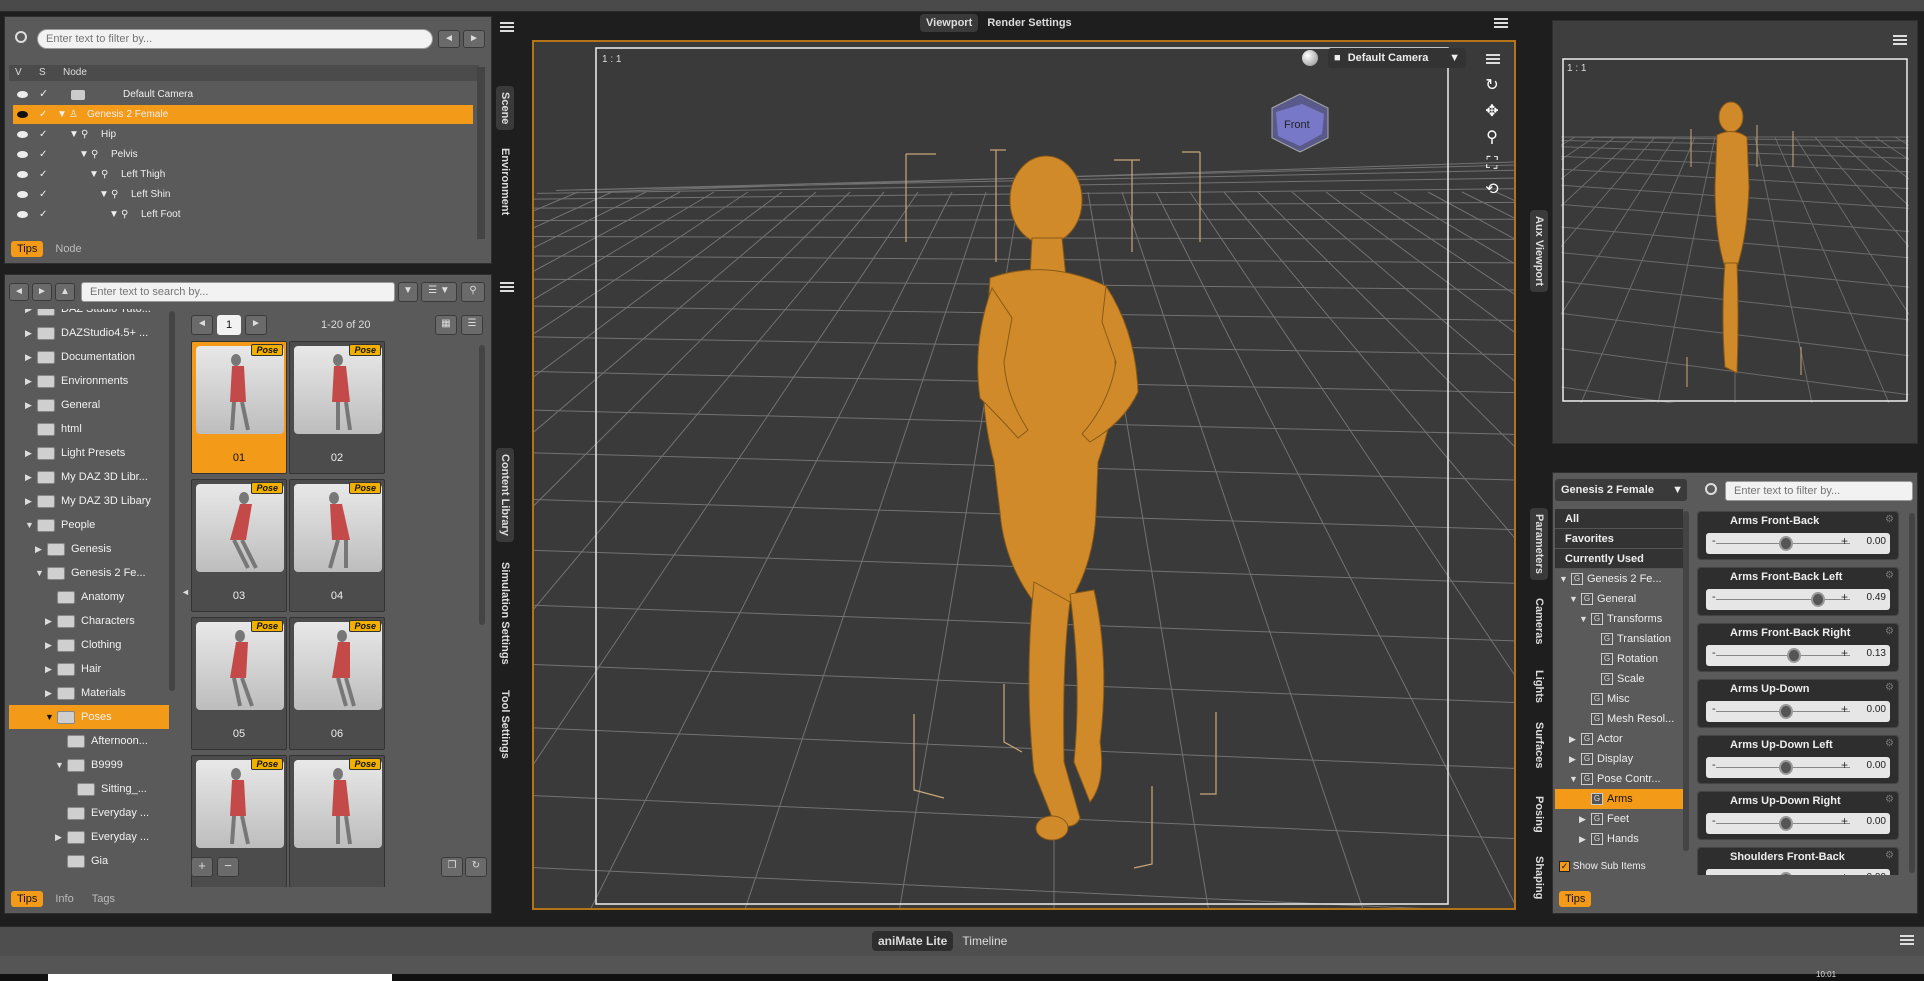 The image size is (1924, 981). I want to click on parameter-group-item: ▼ G General, so click(1619, 599).